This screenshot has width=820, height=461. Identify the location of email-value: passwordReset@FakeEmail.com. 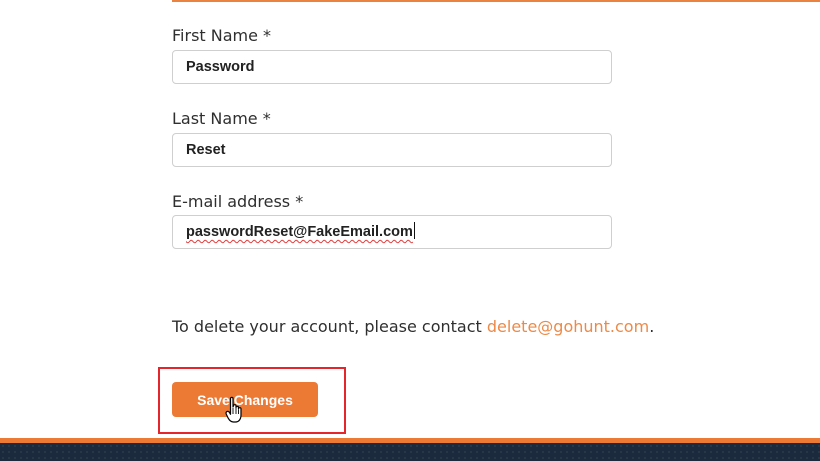
(299, 232).